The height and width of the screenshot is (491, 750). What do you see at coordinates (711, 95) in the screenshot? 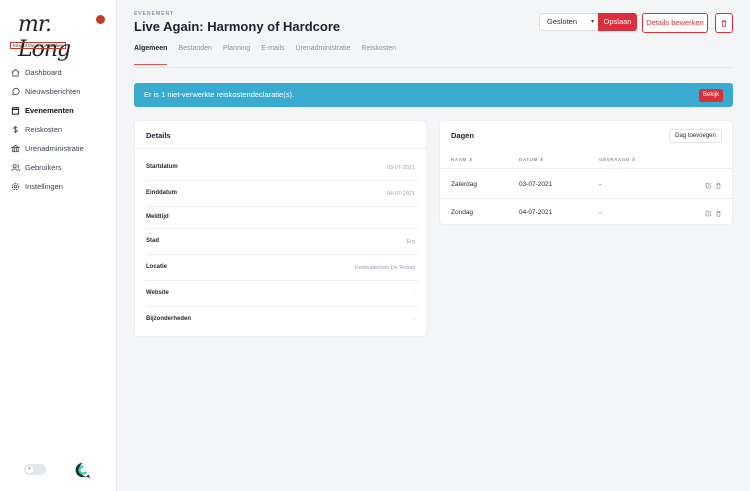
I see `alert-view-button: Bekijk` at bounding box center [711, 95].